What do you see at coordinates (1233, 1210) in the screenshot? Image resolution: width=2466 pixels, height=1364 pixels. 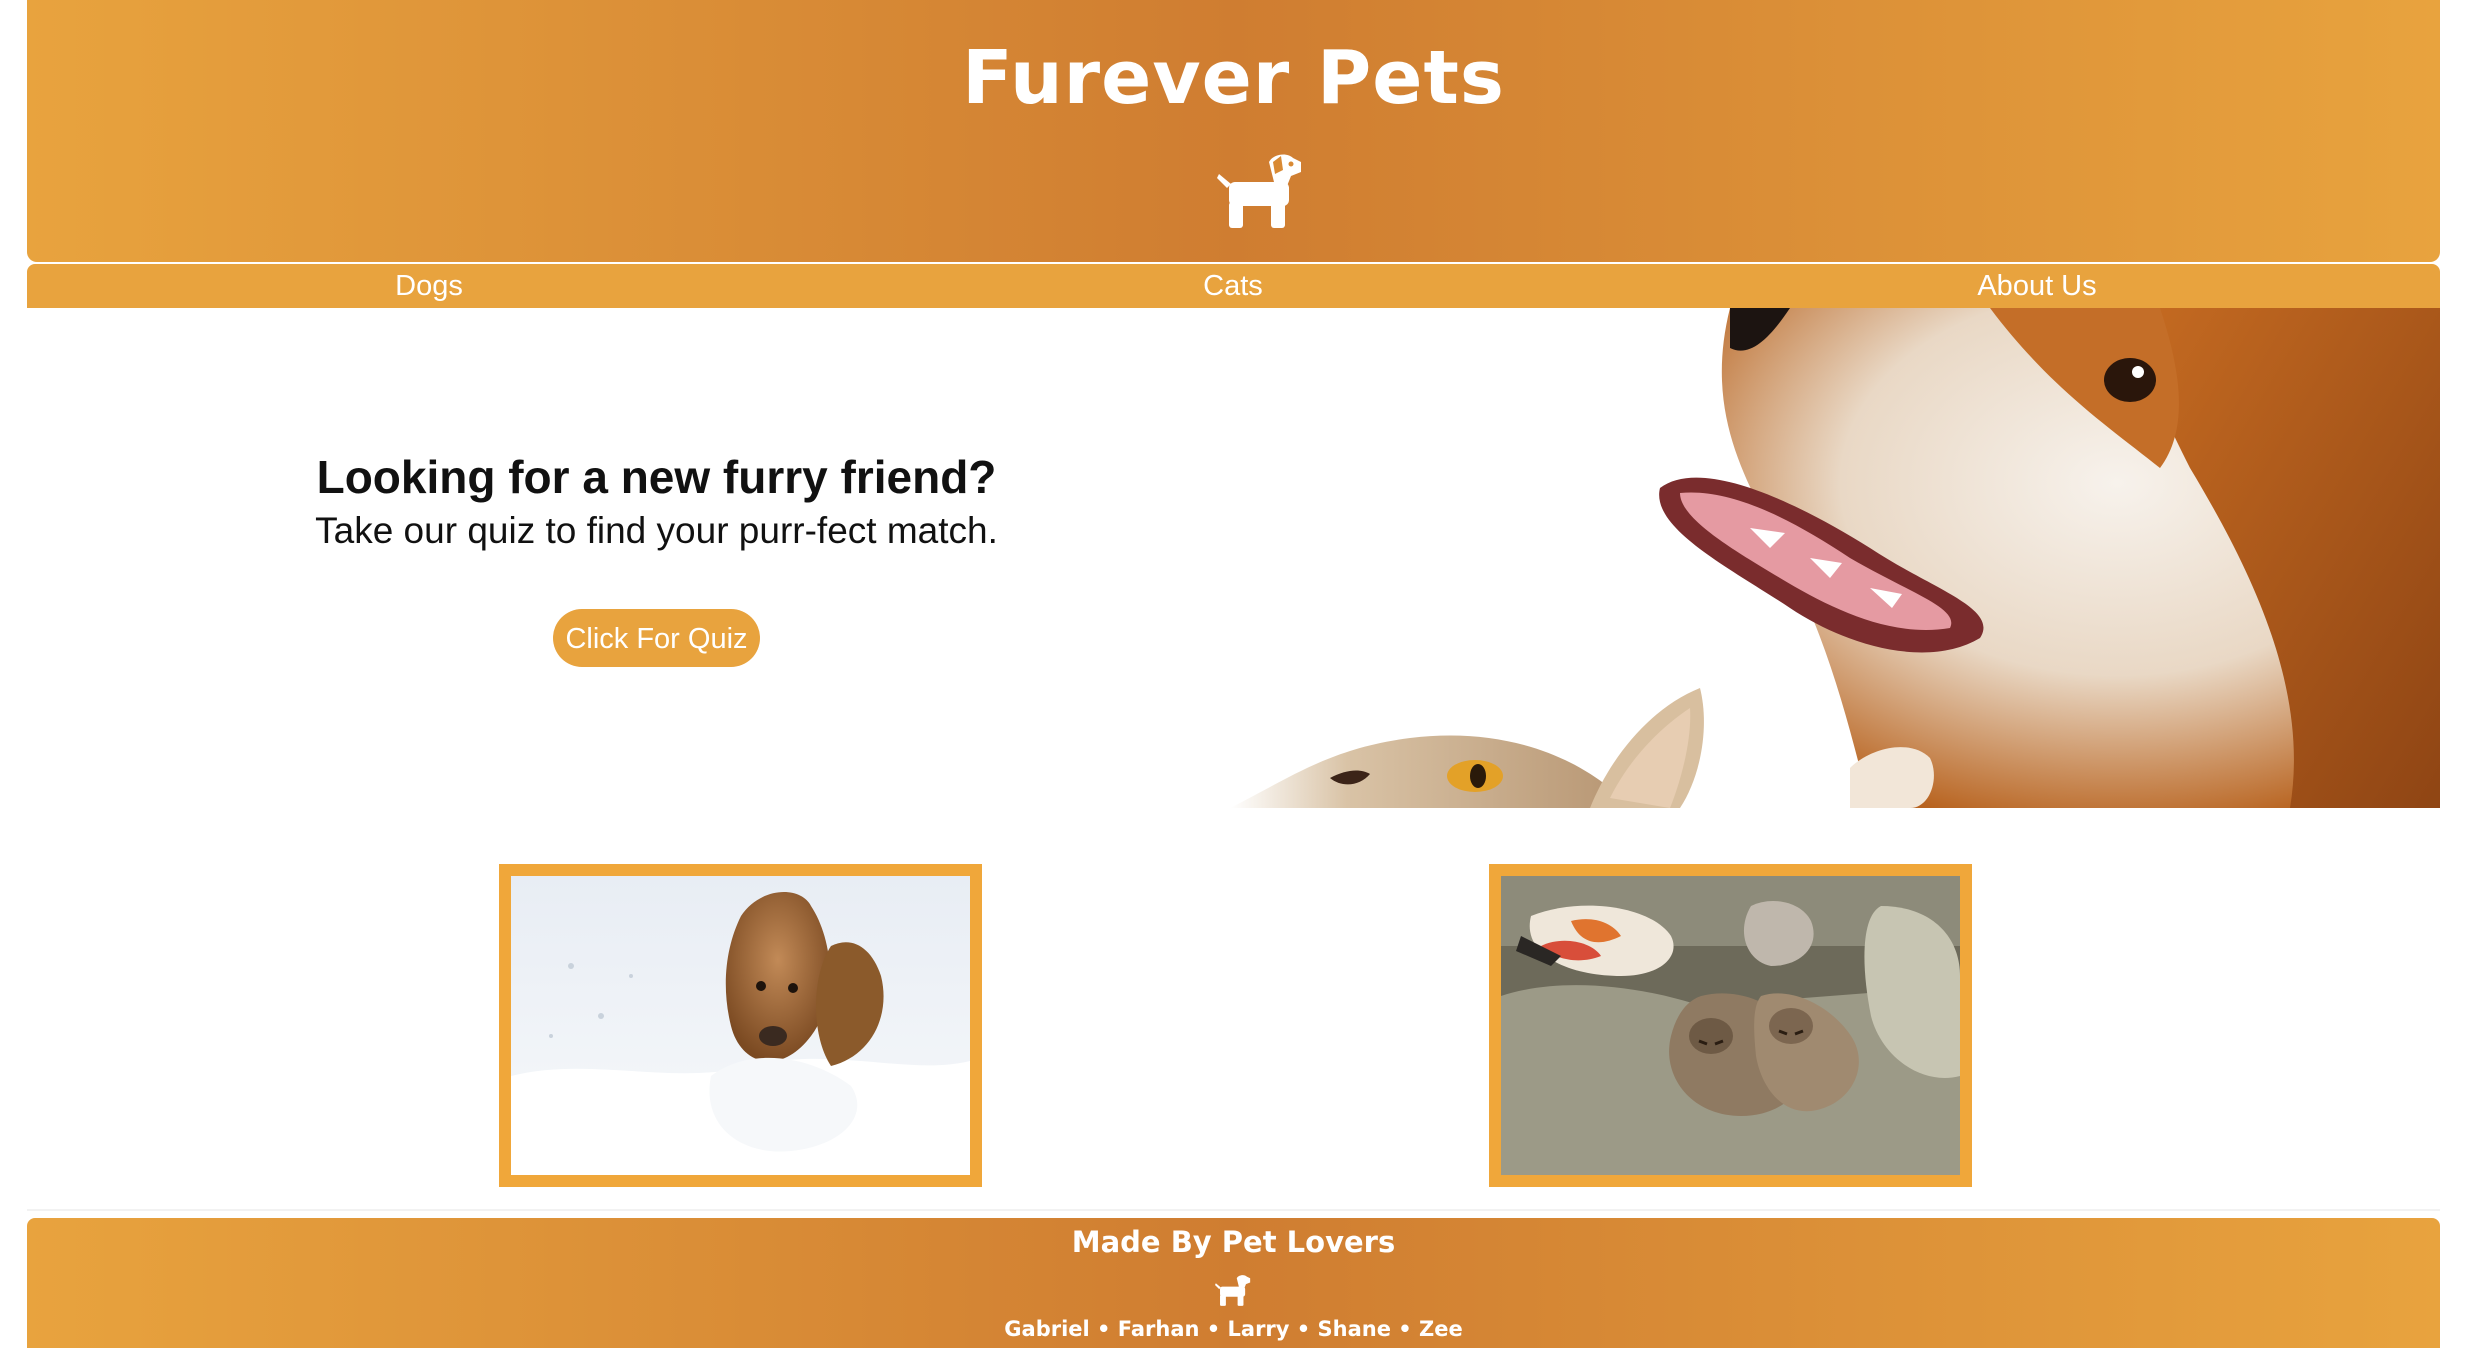 I see `divider` at bounding box center [1233, 1210].